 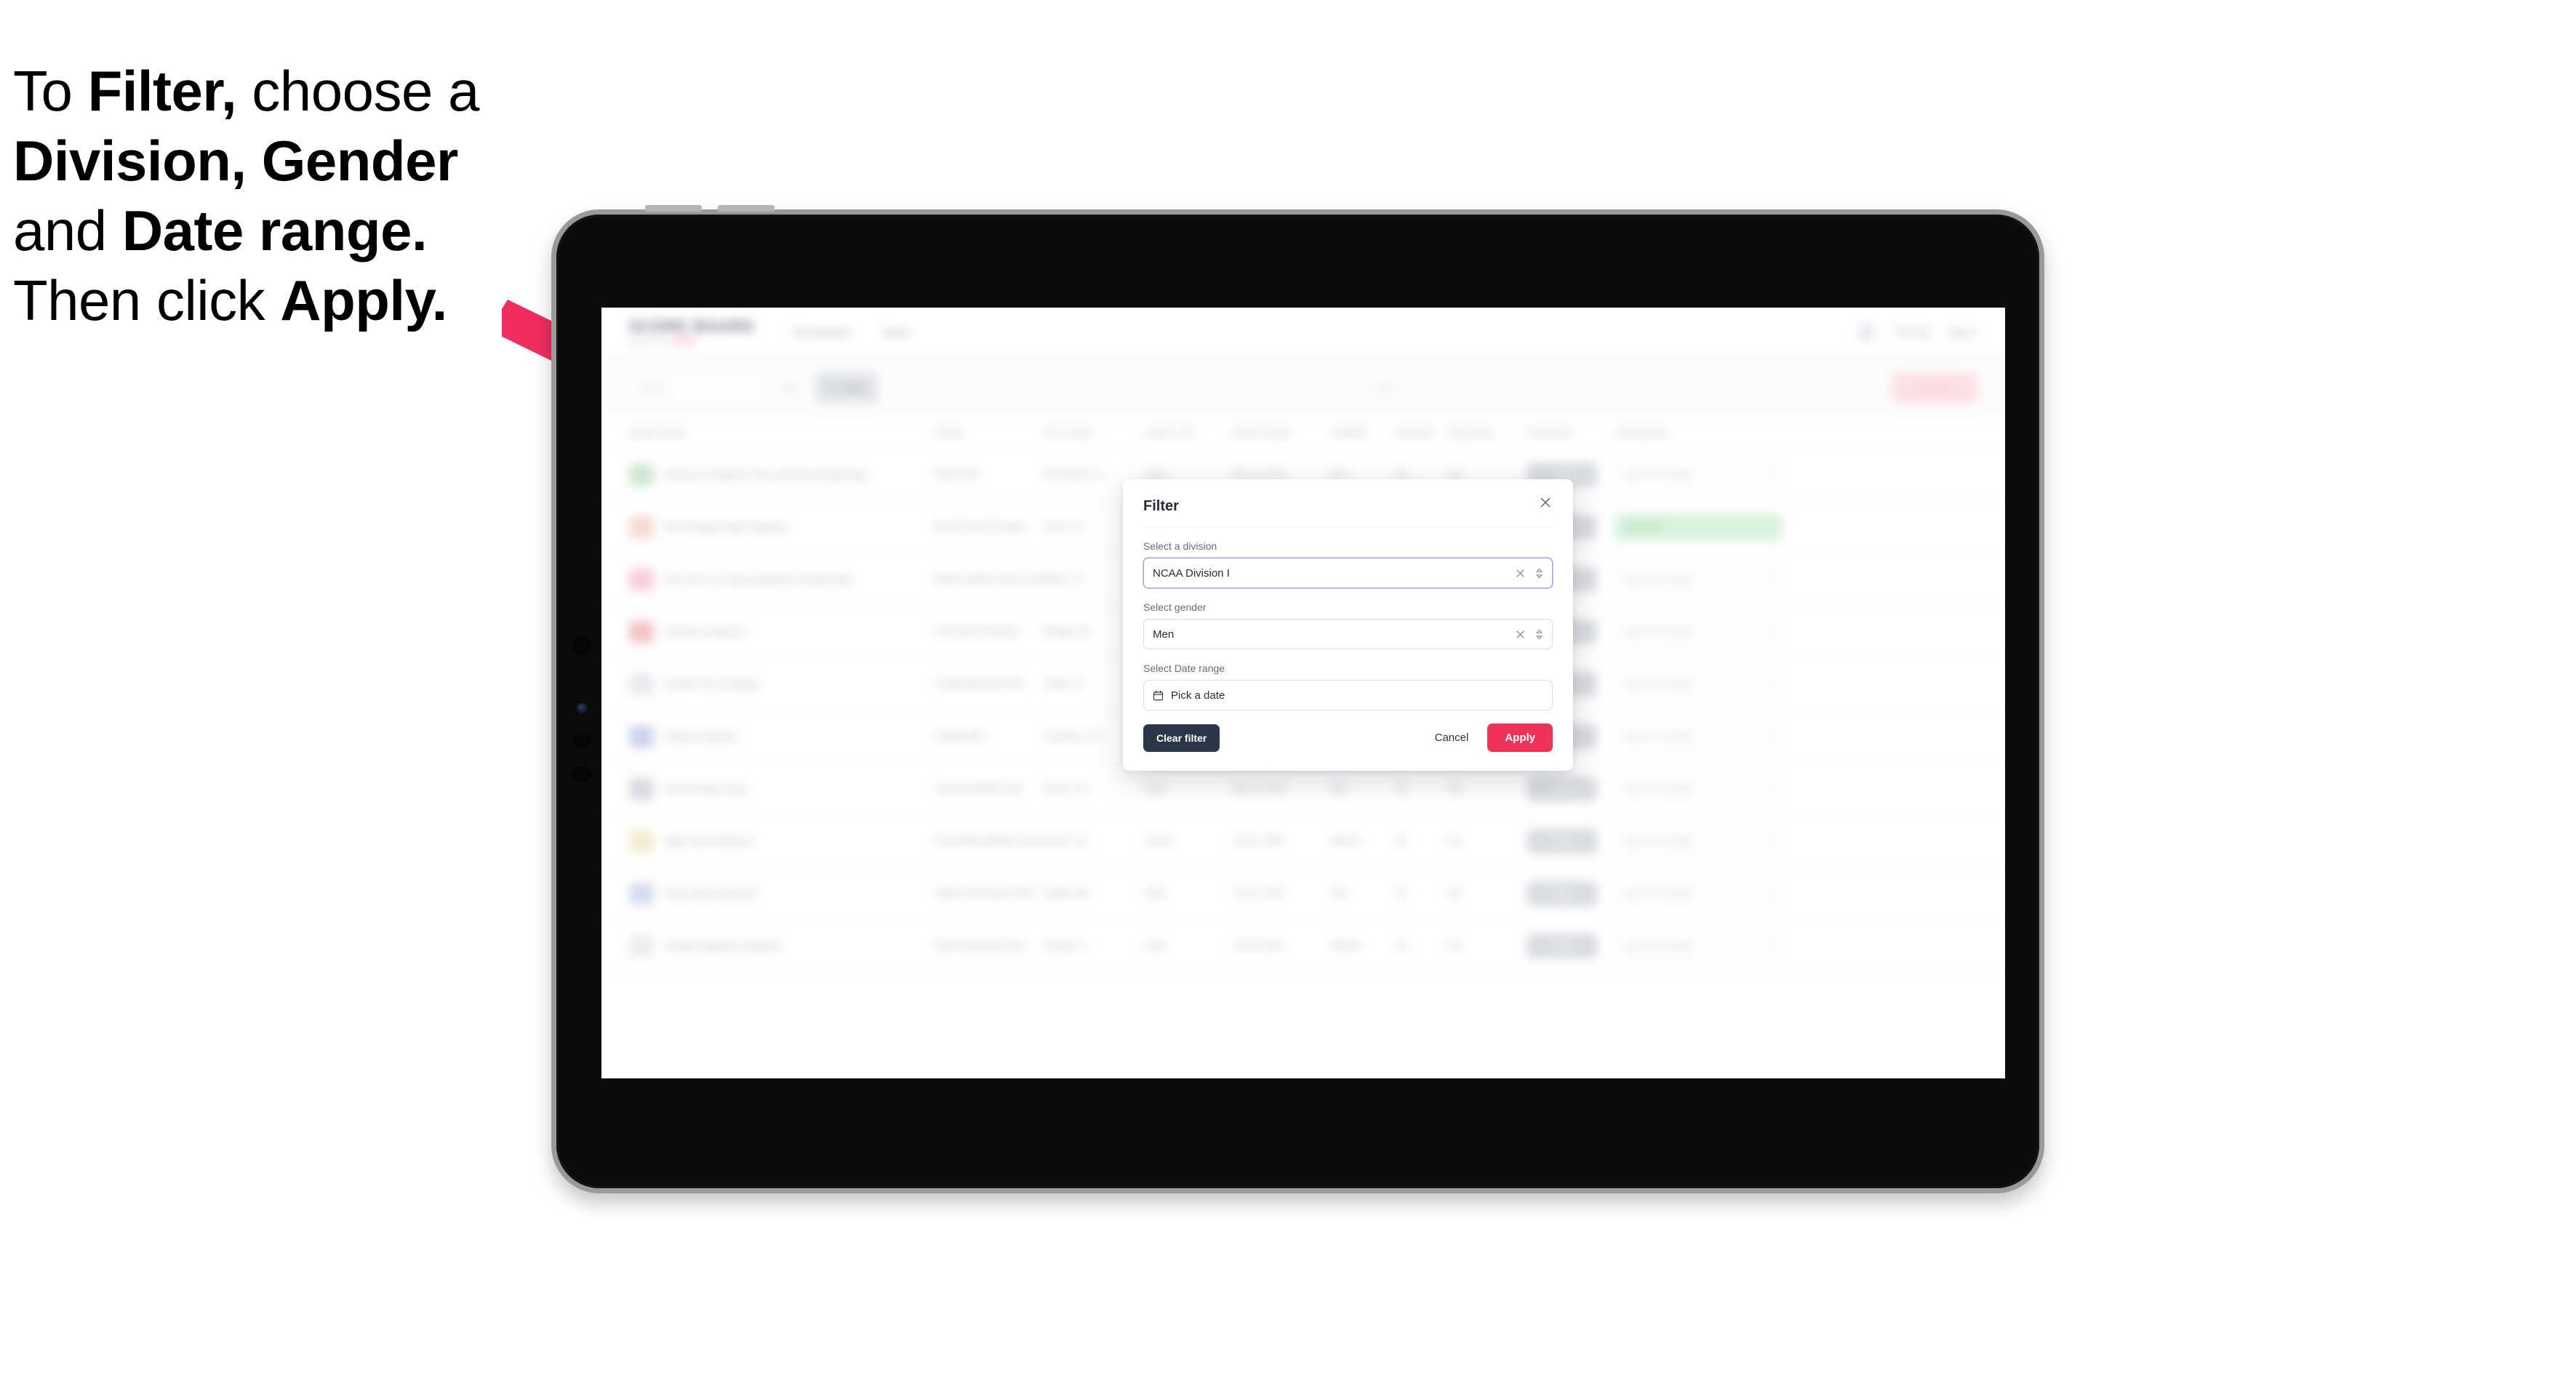 What do you see at coordinates (1348, 738) in the screenshot?
I see `modal-footer: Clear filter Cancel Apply` at bounding box center [1348, 738].